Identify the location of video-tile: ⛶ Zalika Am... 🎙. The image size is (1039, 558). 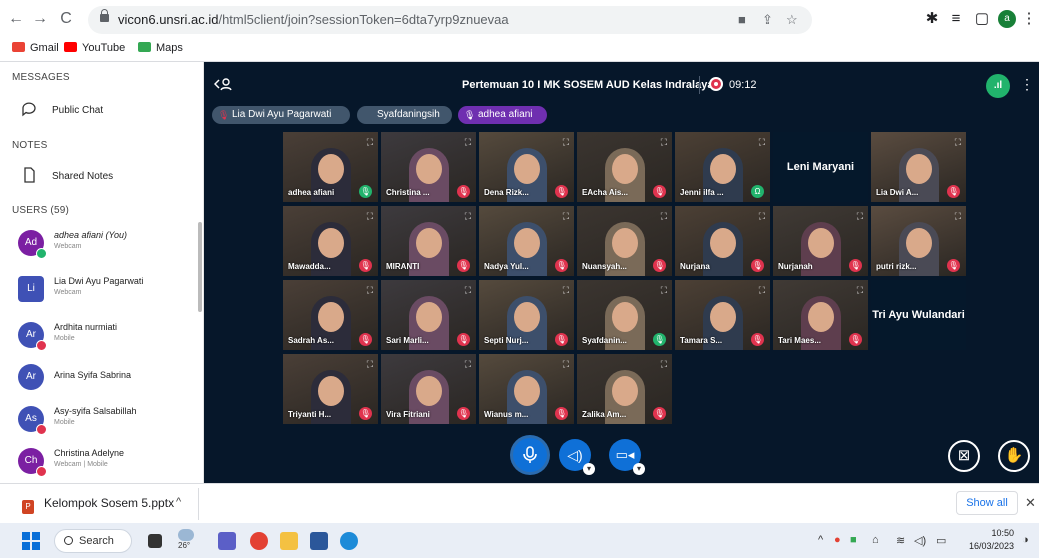
(624, 389).